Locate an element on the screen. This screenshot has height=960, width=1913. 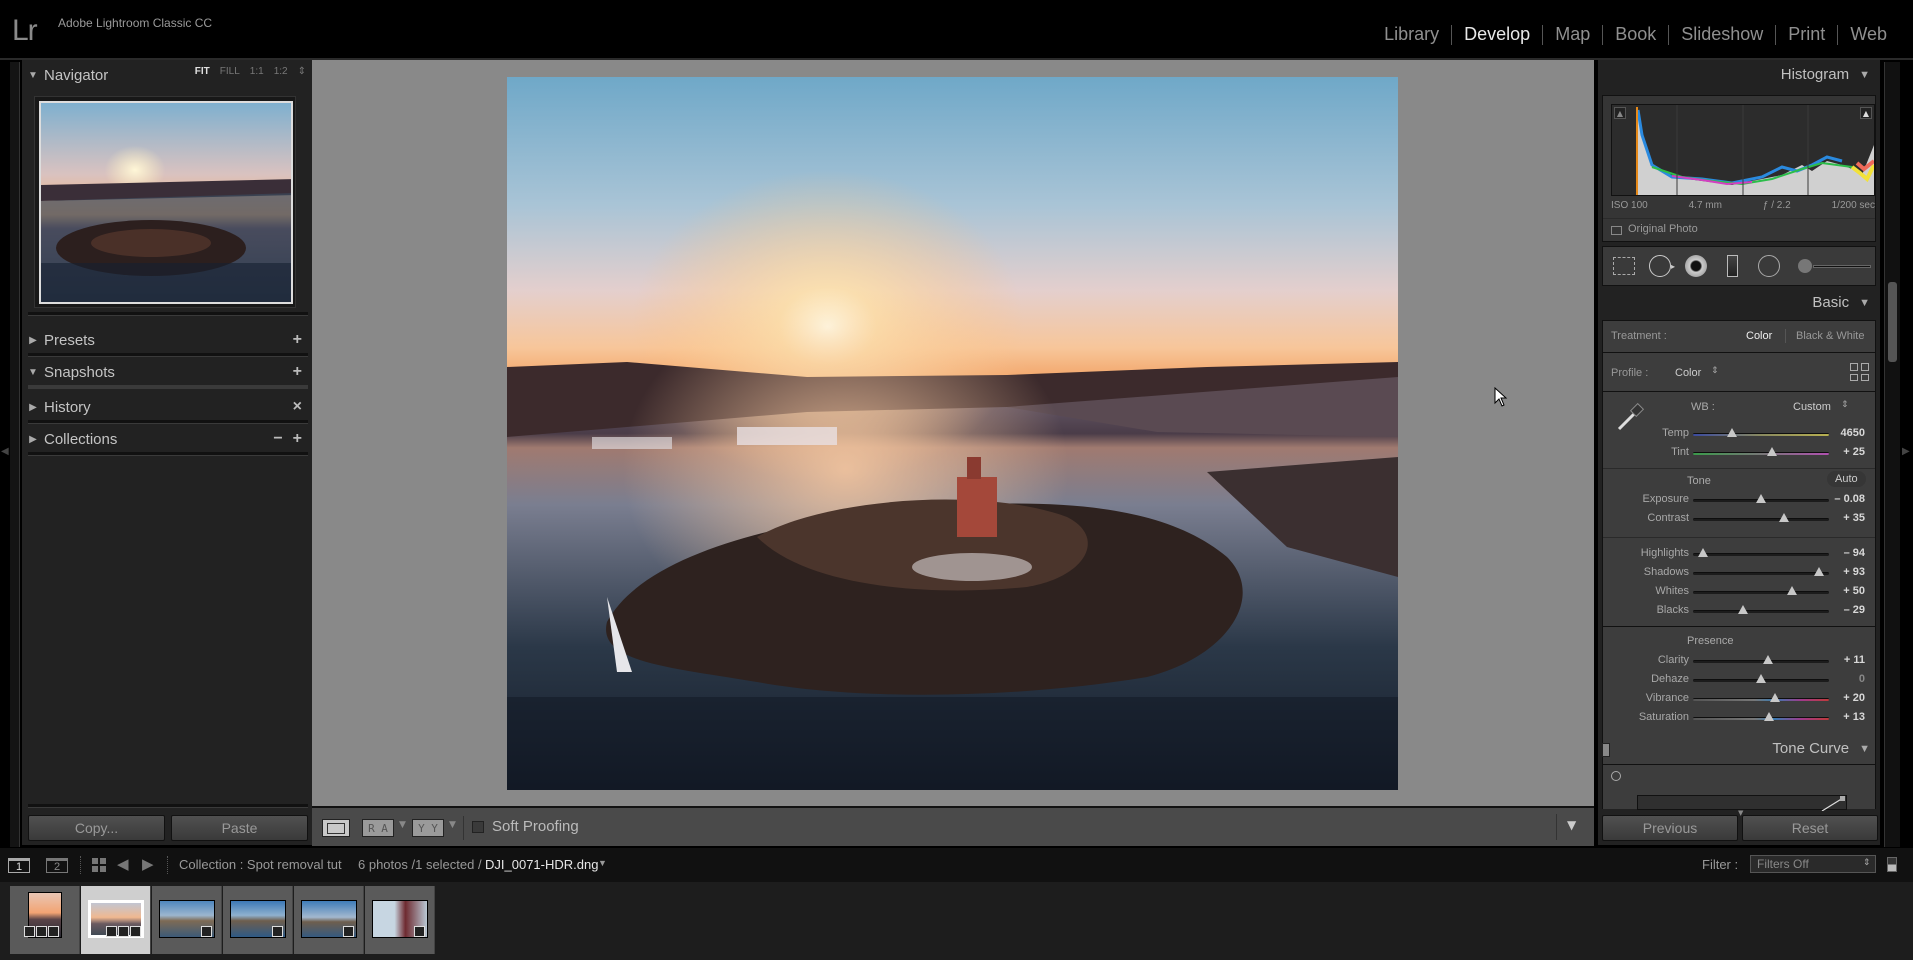
slider-blacks: Blacks – 29 is located at coordinates (1740, 611).